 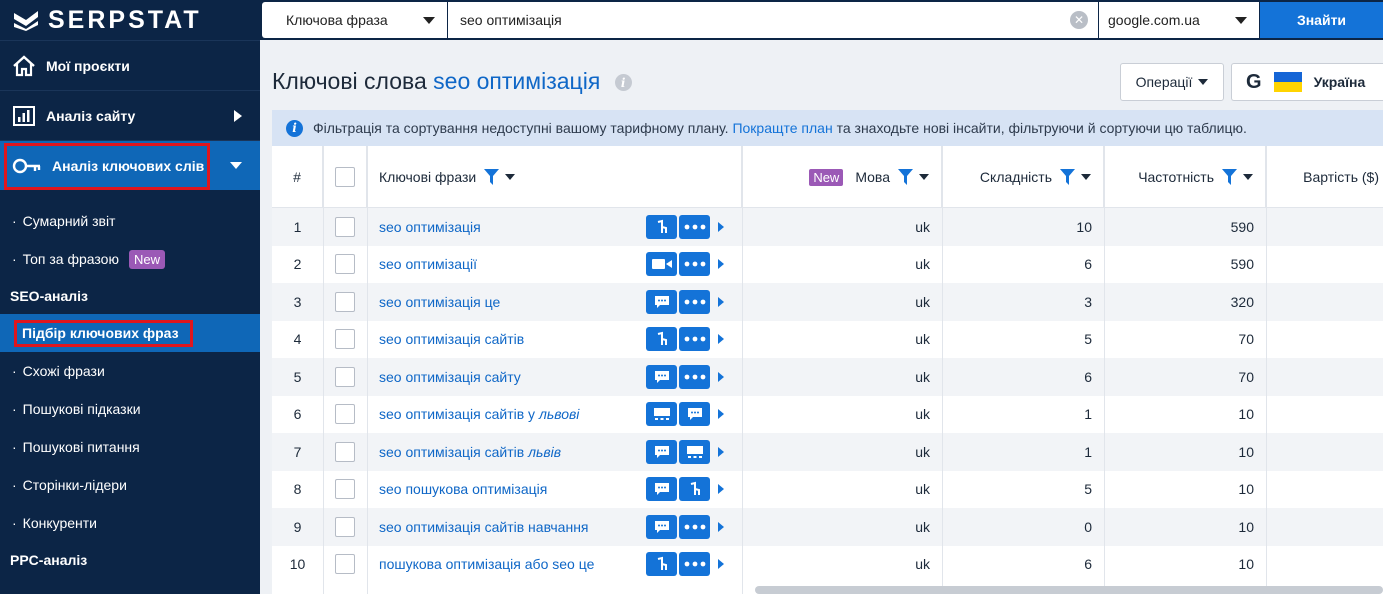 What do you see at coordinates (354, 20) in the screenshot?
I see `search-type-select: Ключова фраза` at bounding box center [354, 20].